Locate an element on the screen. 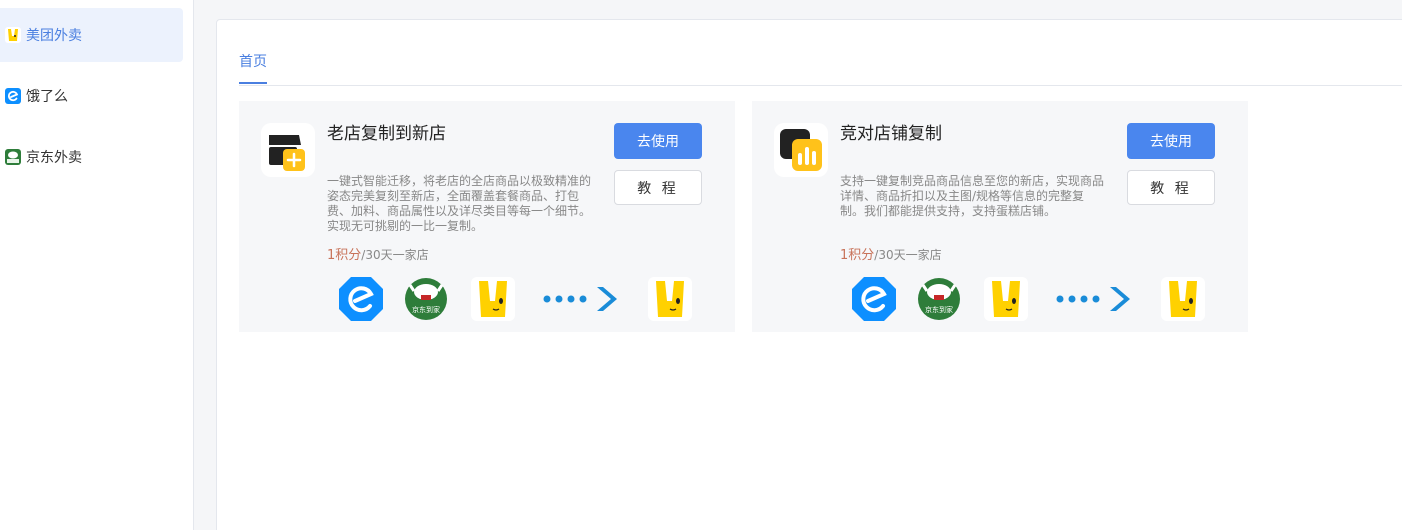  card-title: 老店复制到新店 is located at coordinates (386, 134).